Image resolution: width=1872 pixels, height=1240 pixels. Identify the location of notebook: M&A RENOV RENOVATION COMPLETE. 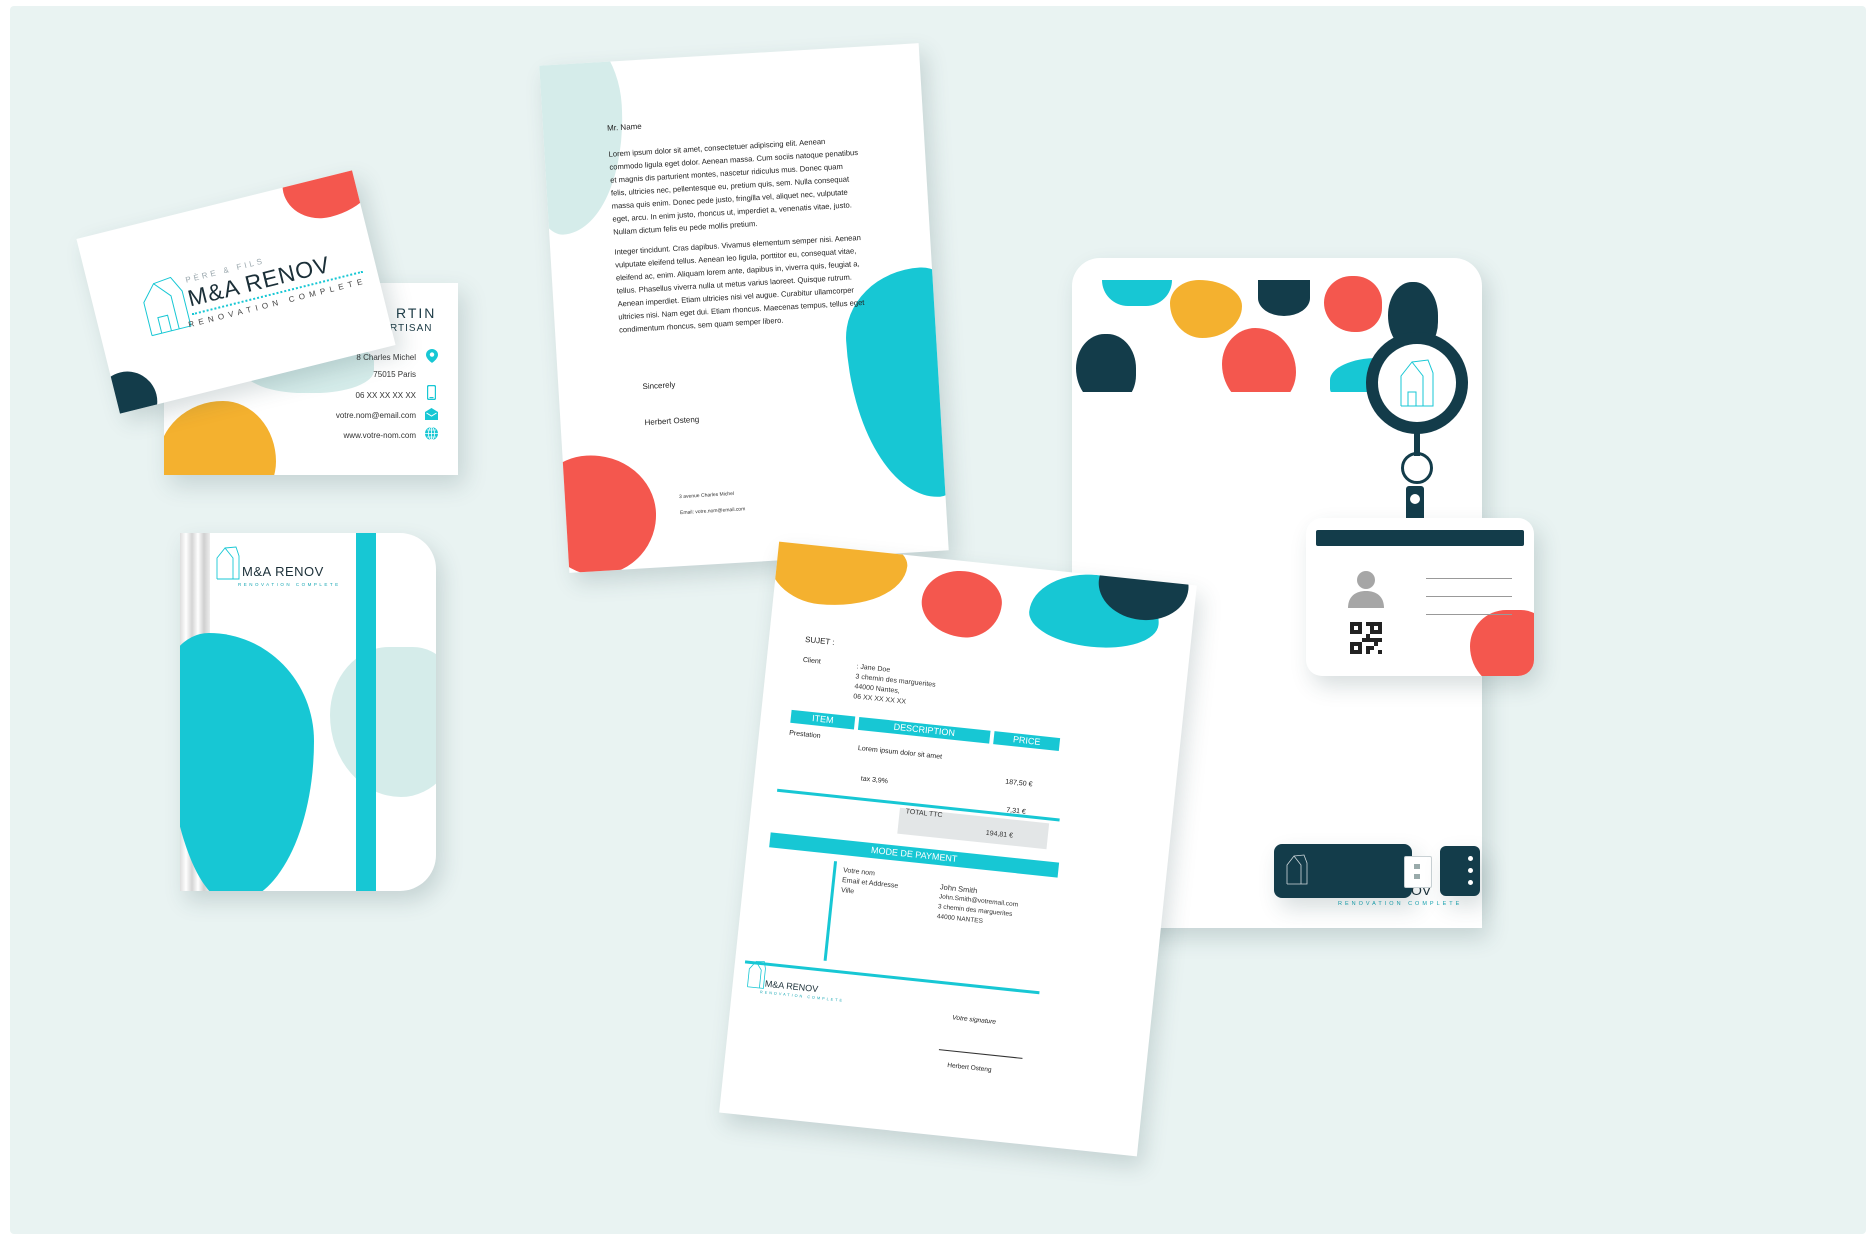
(308, 712).